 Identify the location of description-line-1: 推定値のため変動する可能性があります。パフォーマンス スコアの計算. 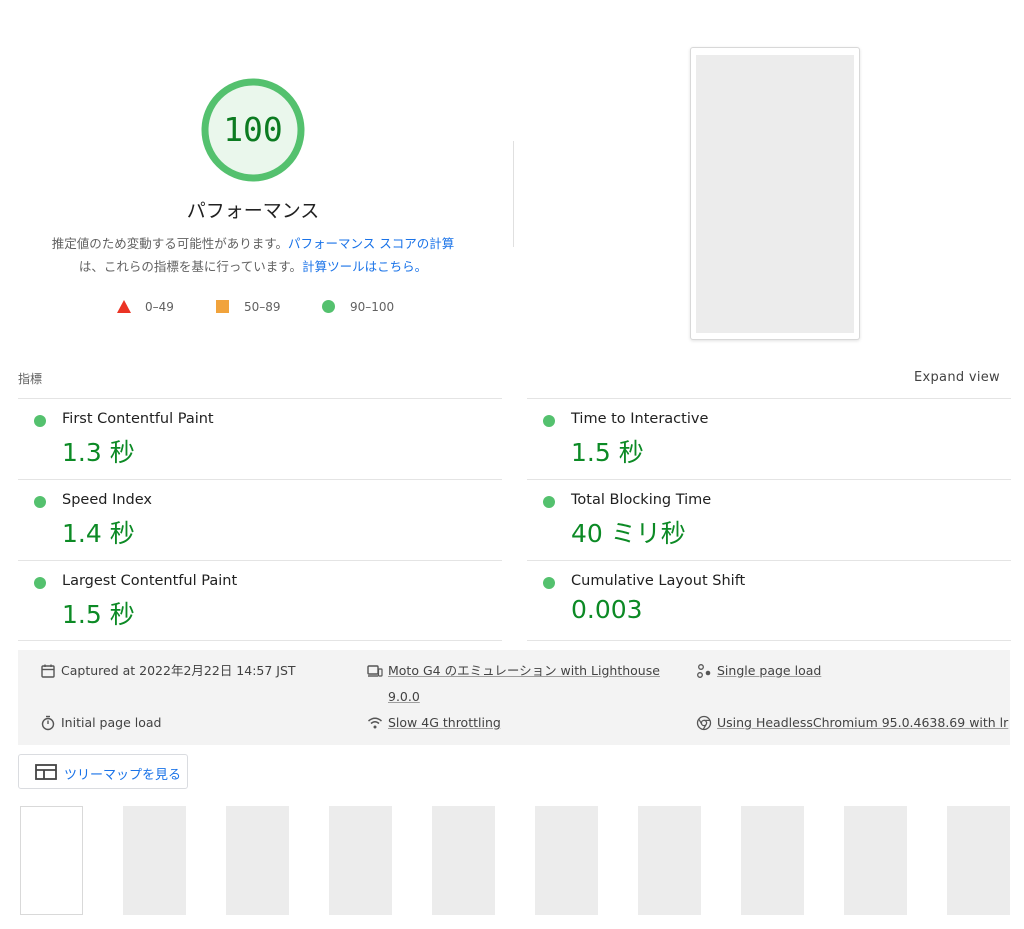
(253, 243).